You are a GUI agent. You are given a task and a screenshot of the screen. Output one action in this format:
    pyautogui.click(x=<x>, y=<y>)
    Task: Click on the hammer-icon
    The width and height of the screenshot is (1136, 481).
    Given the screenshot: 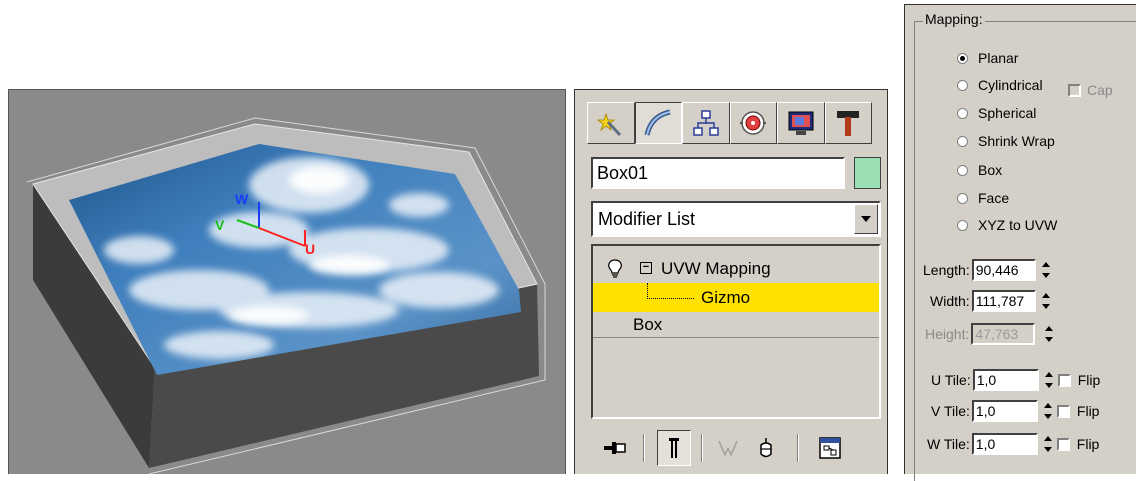 What is the action you would take?
    pyautogui.click(x=848, y=123)
    